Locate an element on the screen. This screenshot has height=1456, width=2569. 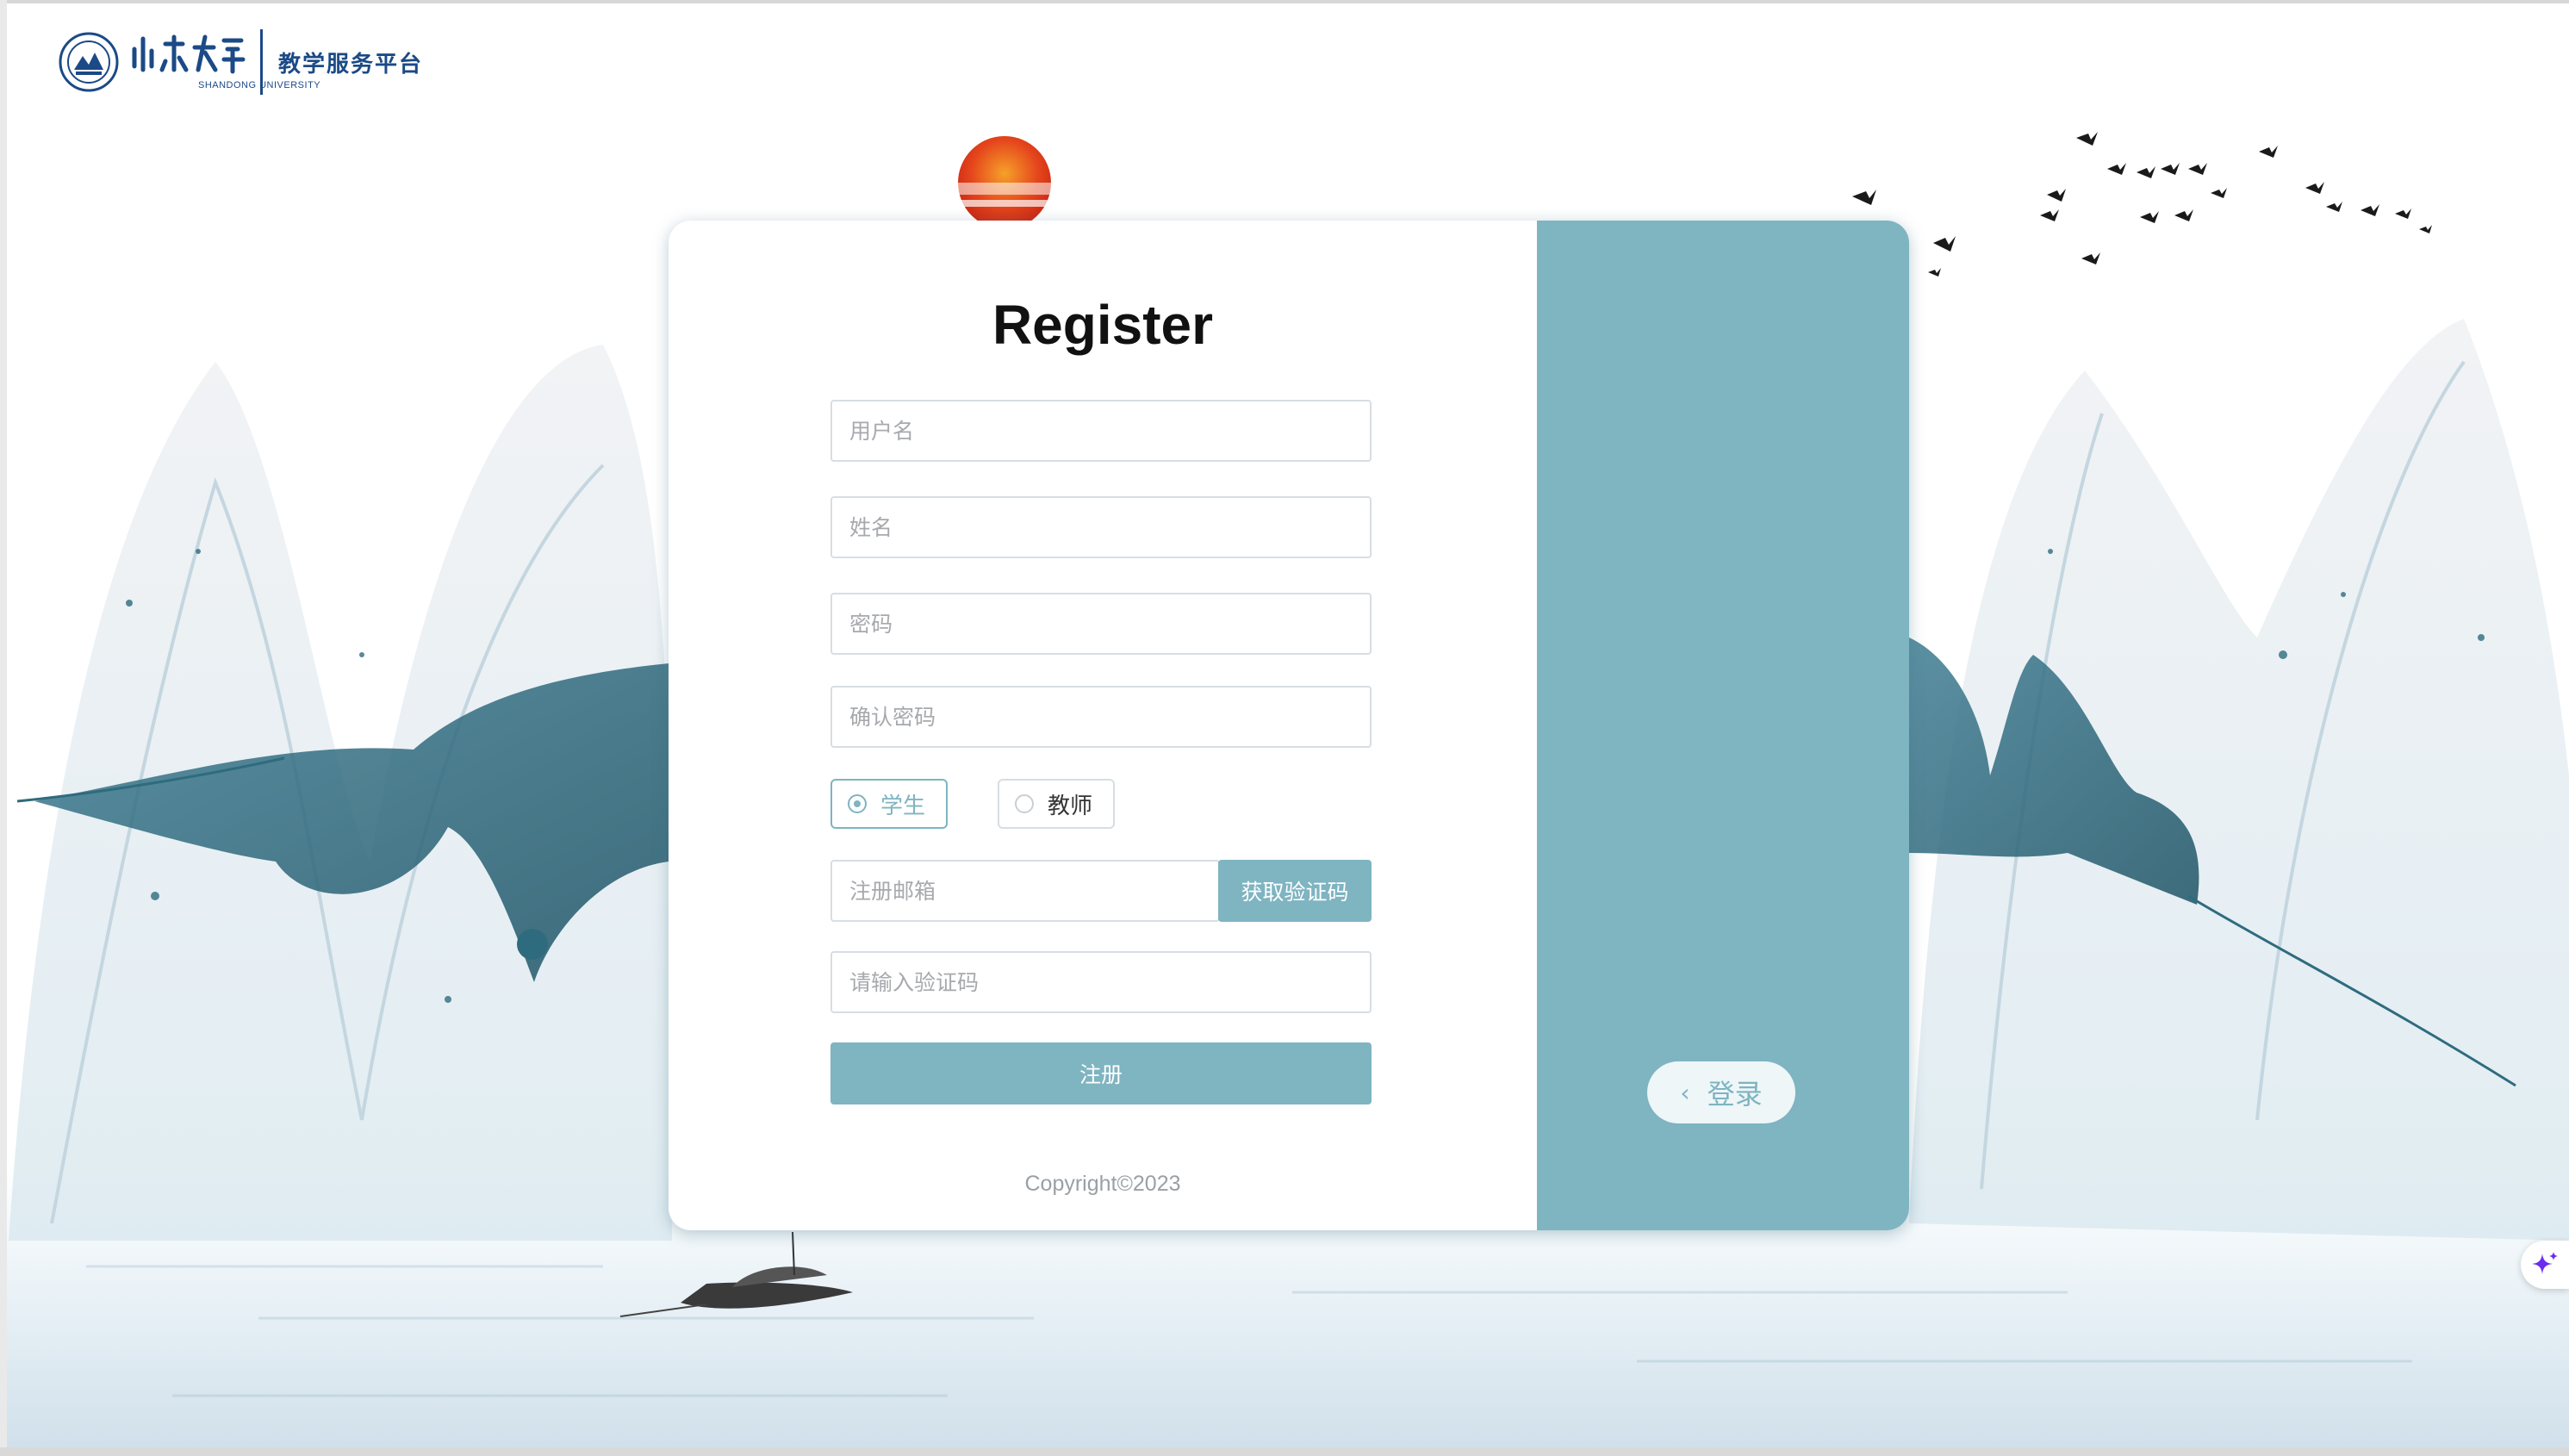
role-radio-teacher: 教师 is located at coordinates (1056, 804).